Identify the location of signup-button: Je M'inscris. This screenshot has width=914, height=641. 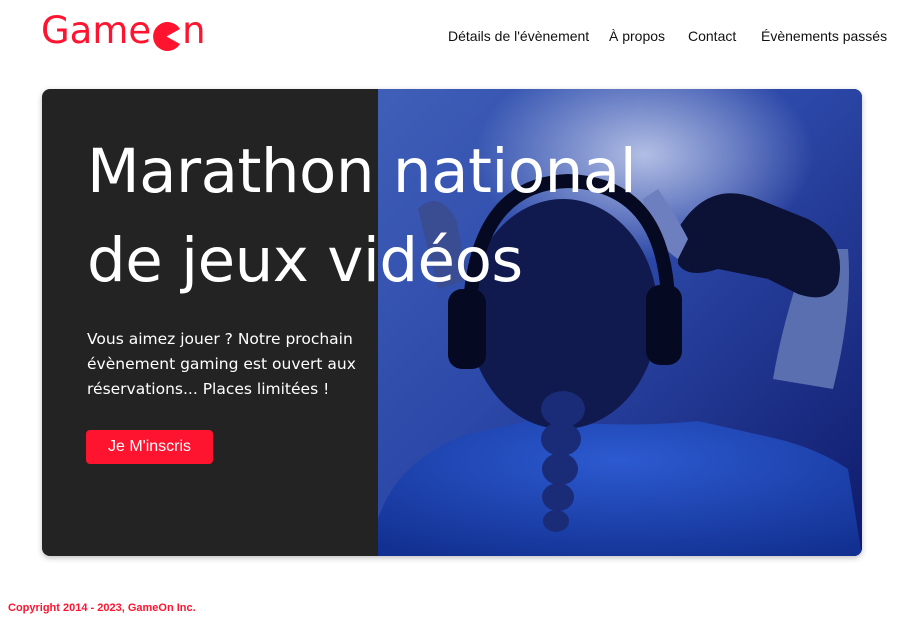
(149, 447).